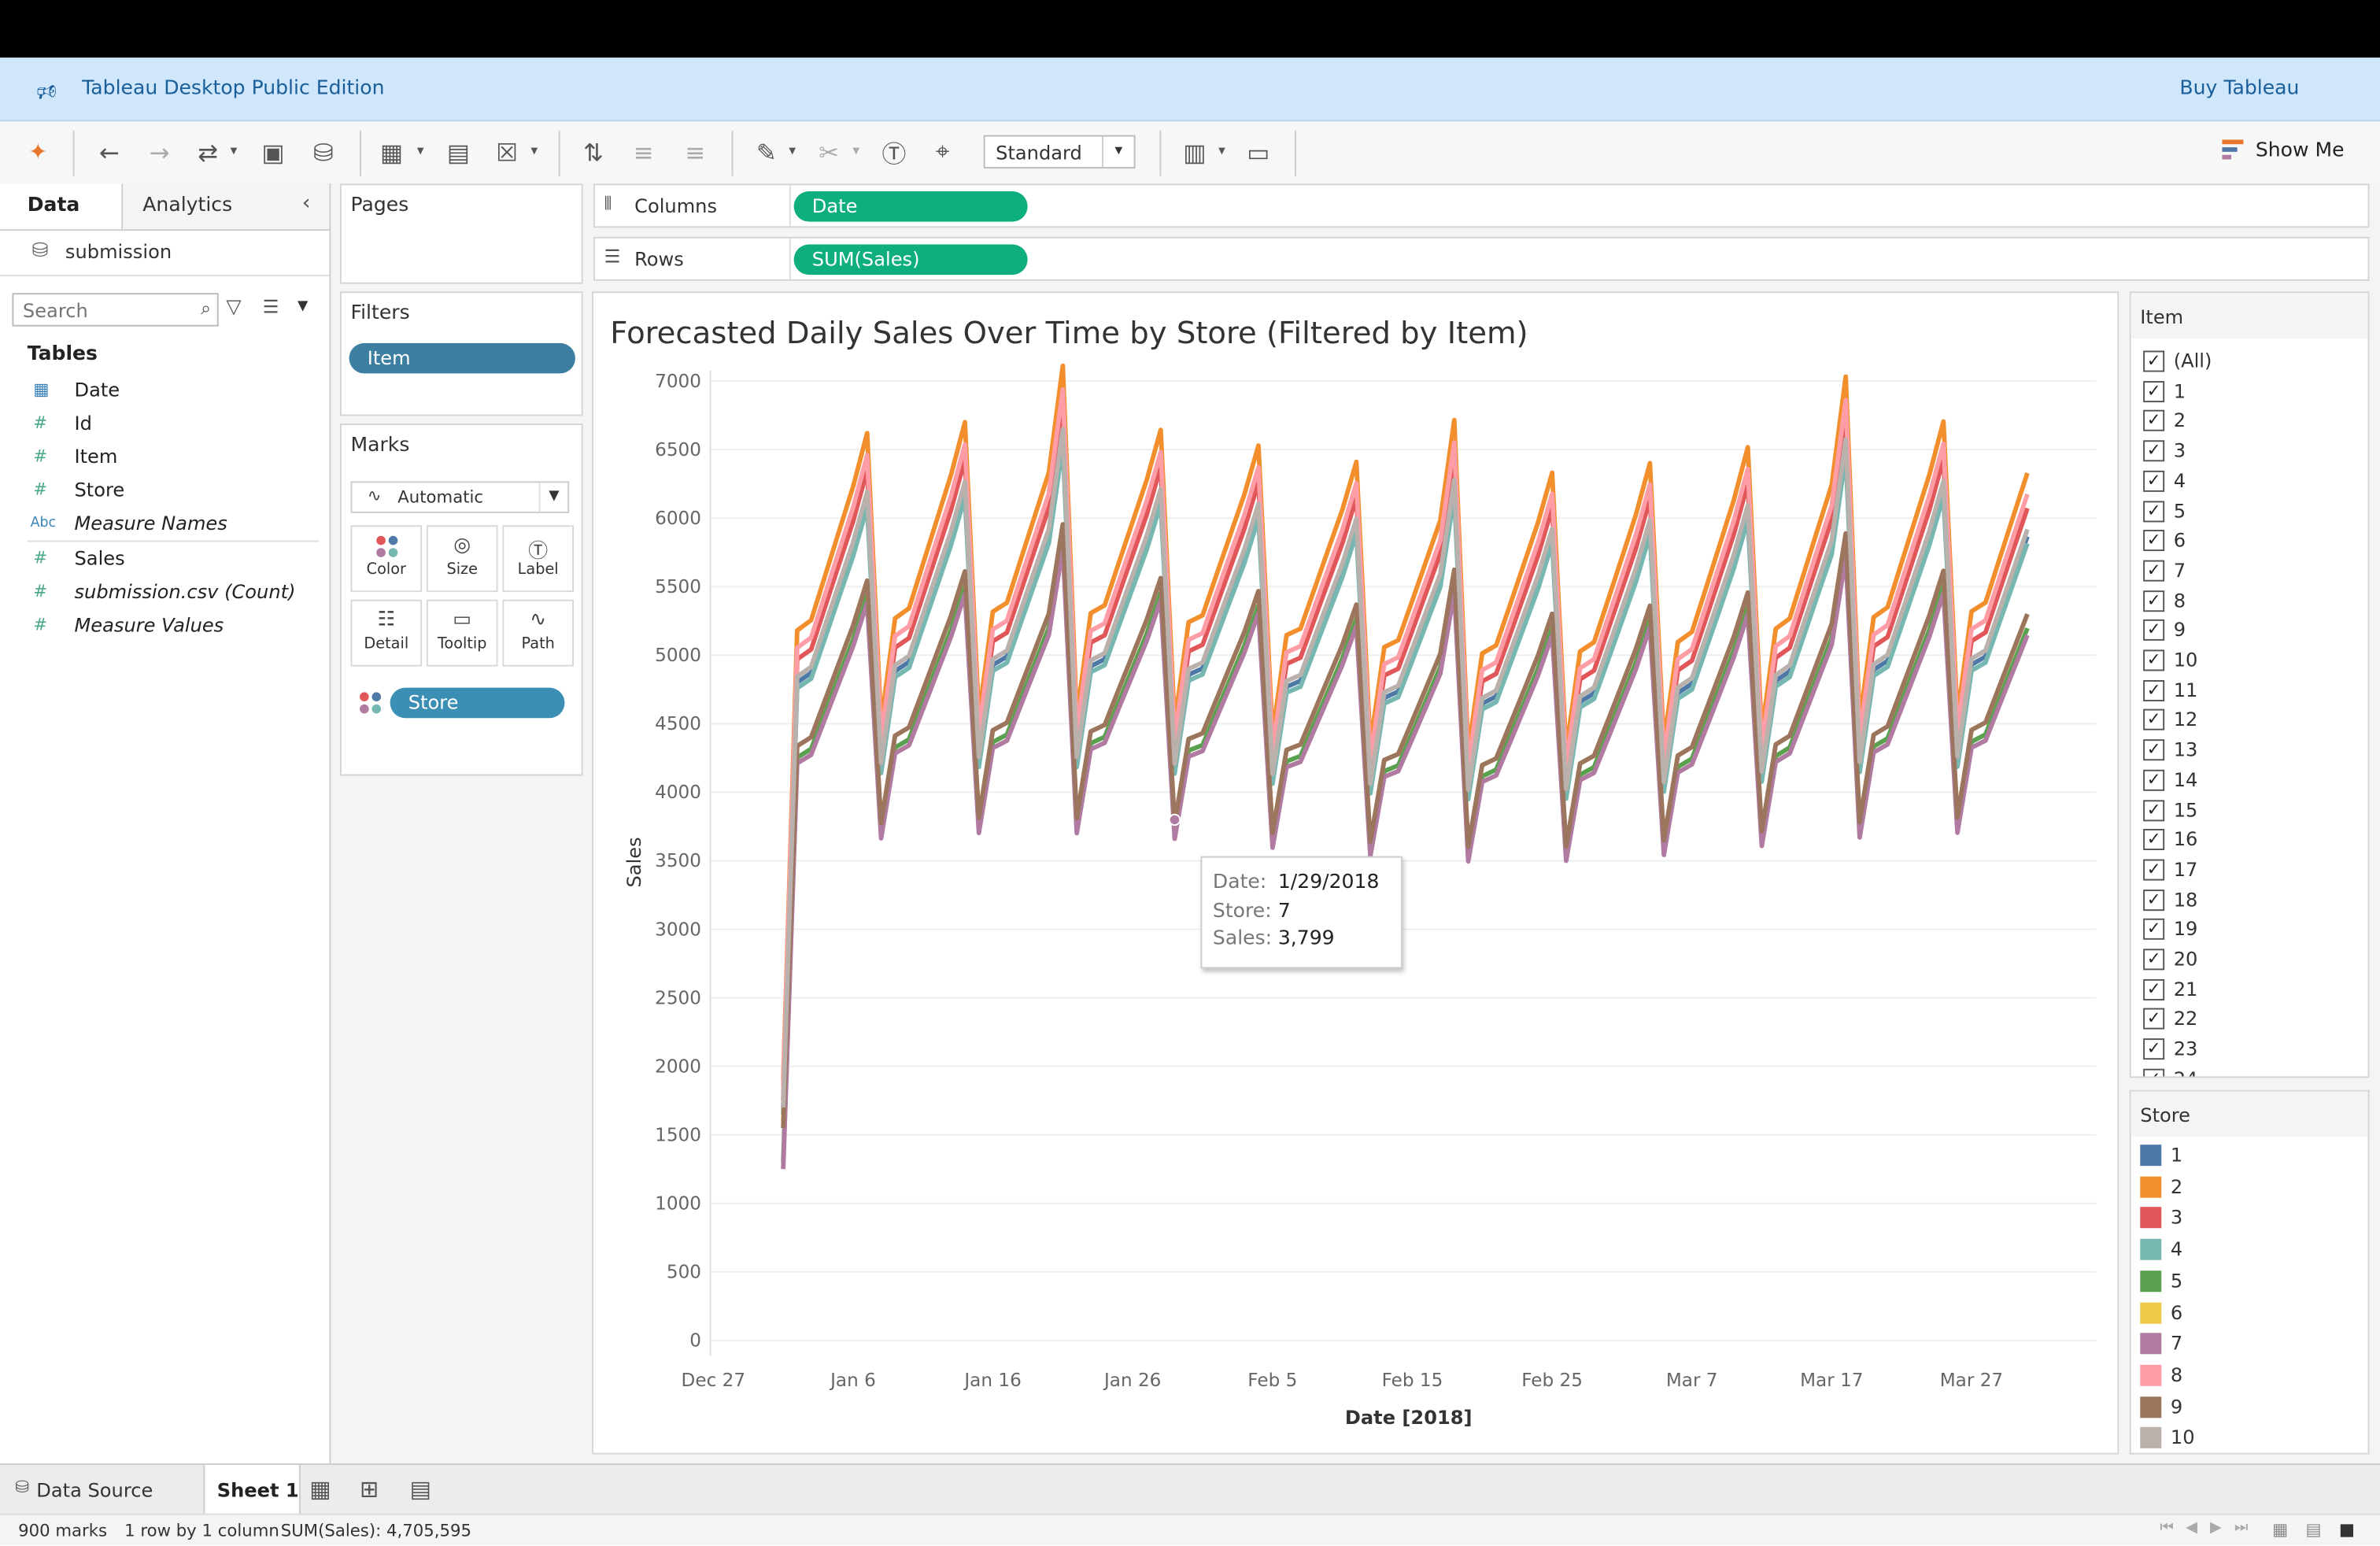 This screenshot has width=2380, height=1546. Describe the element at coordinates (2191, 1527) in the screenshot. I see `prev-page-icon: ◀` at that location.